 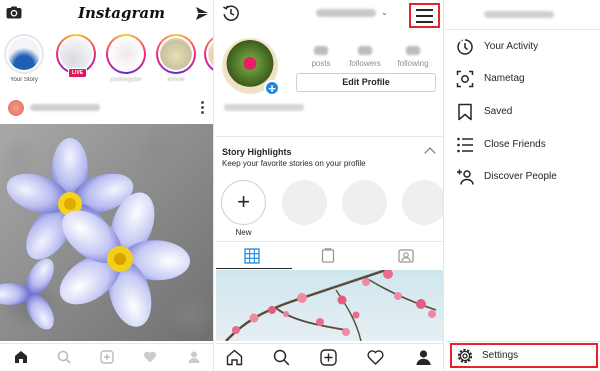 I want to click on menu-item-discover-people: Discover People, so click(x=526, y=177).